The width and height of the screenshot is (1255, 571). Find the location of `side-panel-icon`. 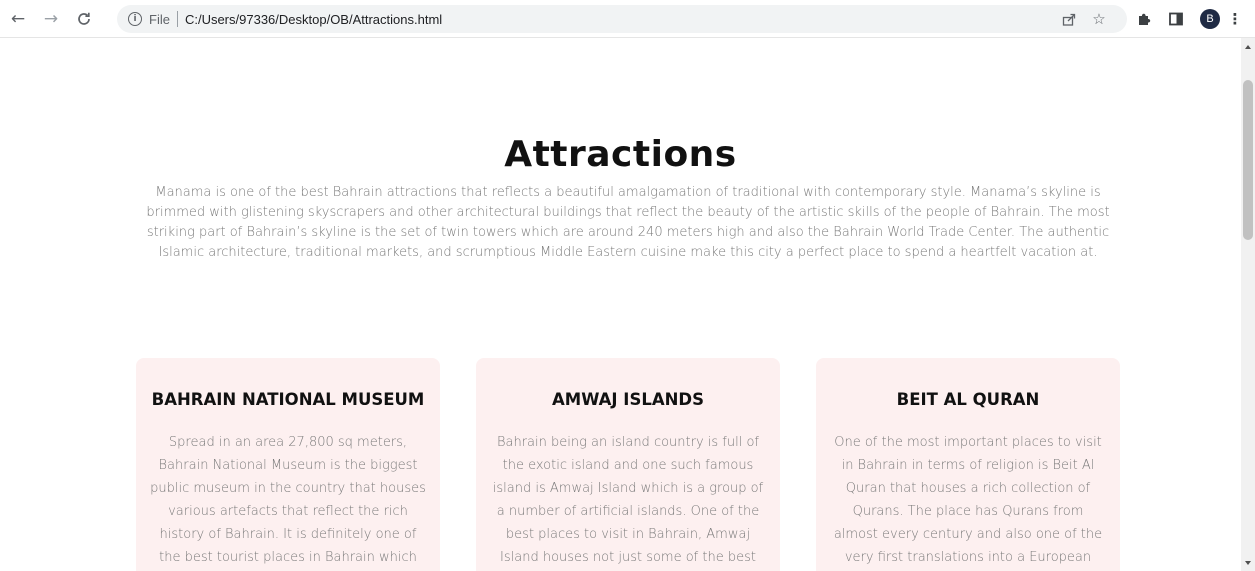

side-panel-icon is located at coordinates (1176, 19).